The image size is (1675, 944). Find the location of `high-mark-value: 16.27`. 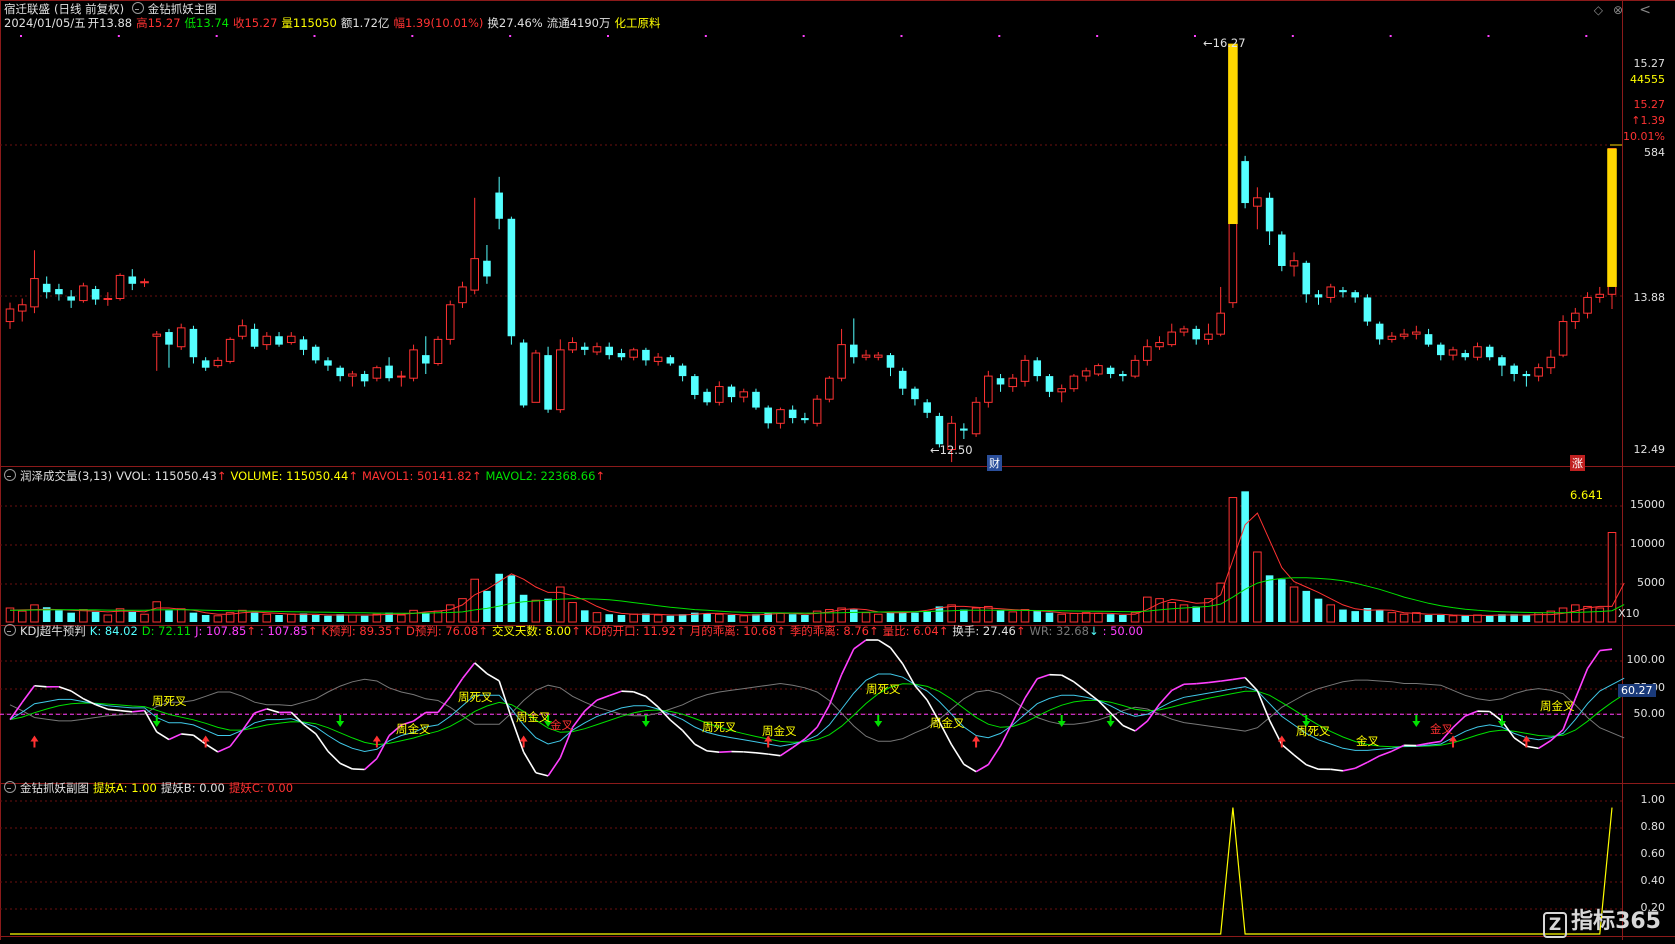

high-mark-value: 16.27 is located at coordinates (1229, 43).